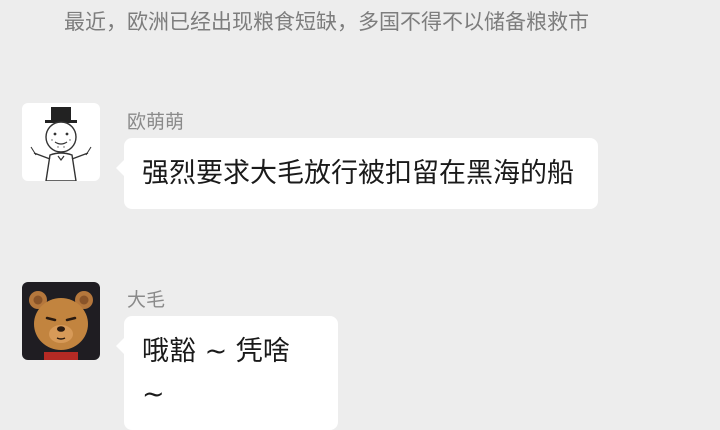 The height and width of the screenshot is (430, 720). I want to click on previous-message-text: 最近，欧洲已经出现粮食短缺，多国不得不以储备粮救市, so click(326, 22).